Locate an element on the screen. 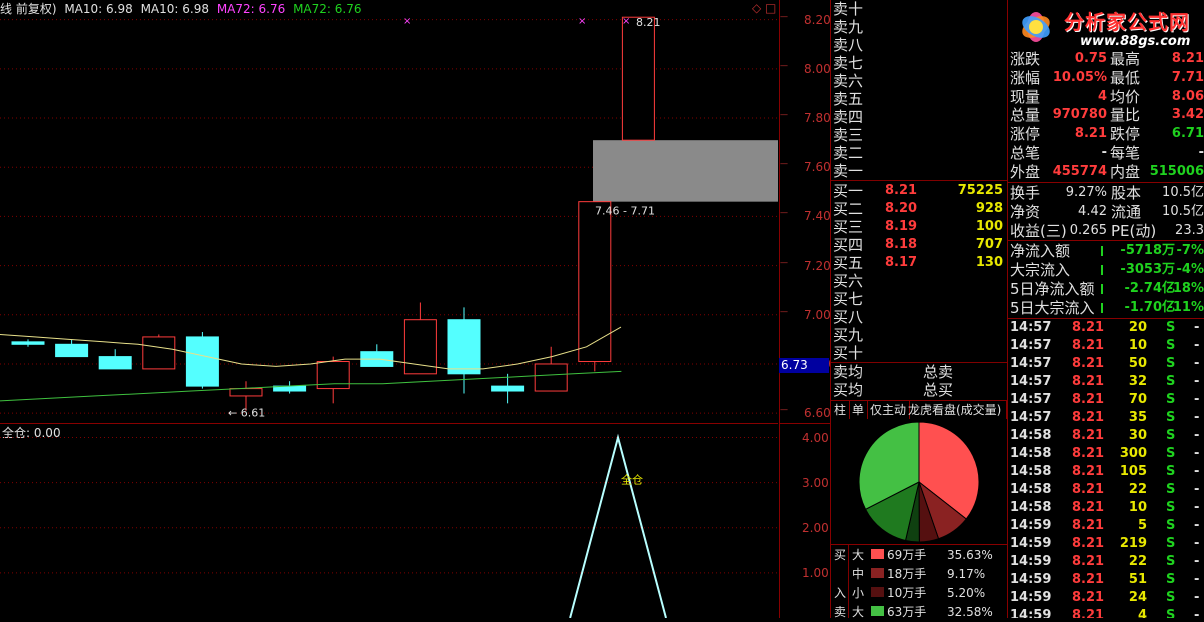 This screenshot has height=622, width=1204. buy-level-label: 买六 is located at coordinates (848, 281).